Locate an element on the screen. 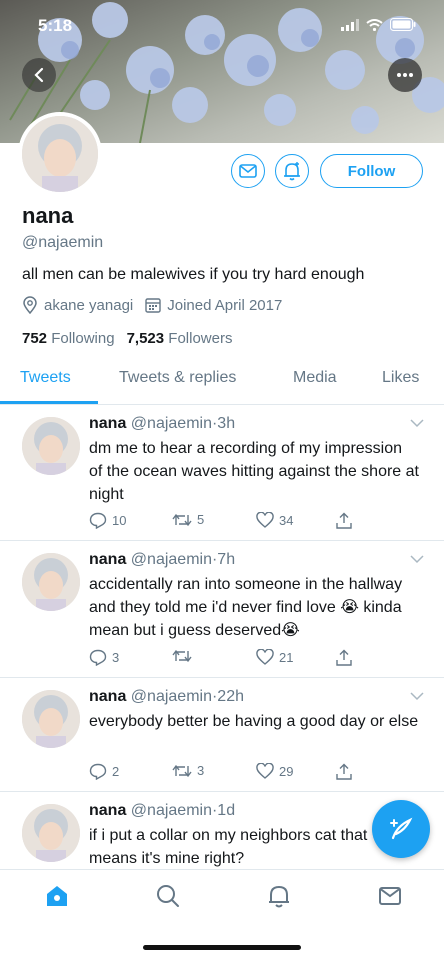 The width and height of the screenshot is (444, 960). compose-button is located at coordinates (401, 829).